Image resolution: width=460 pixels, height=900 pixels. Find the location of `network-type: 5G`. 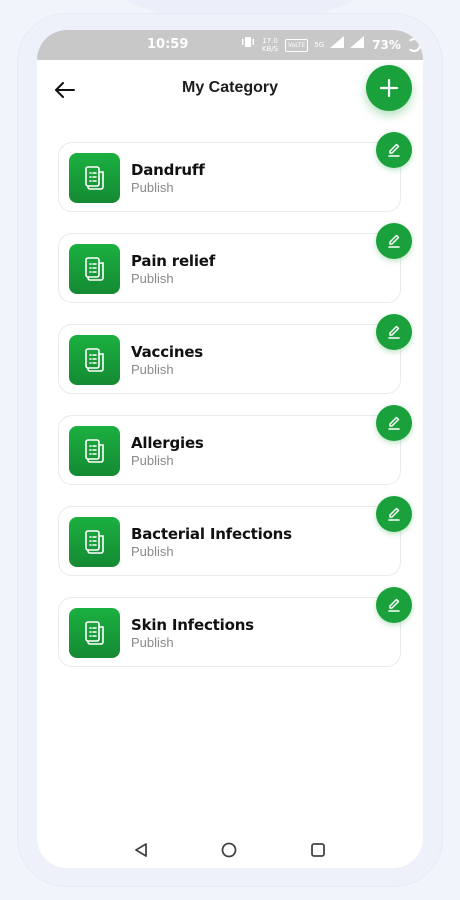

network-type: 5G is located at coordinates (319, 45).